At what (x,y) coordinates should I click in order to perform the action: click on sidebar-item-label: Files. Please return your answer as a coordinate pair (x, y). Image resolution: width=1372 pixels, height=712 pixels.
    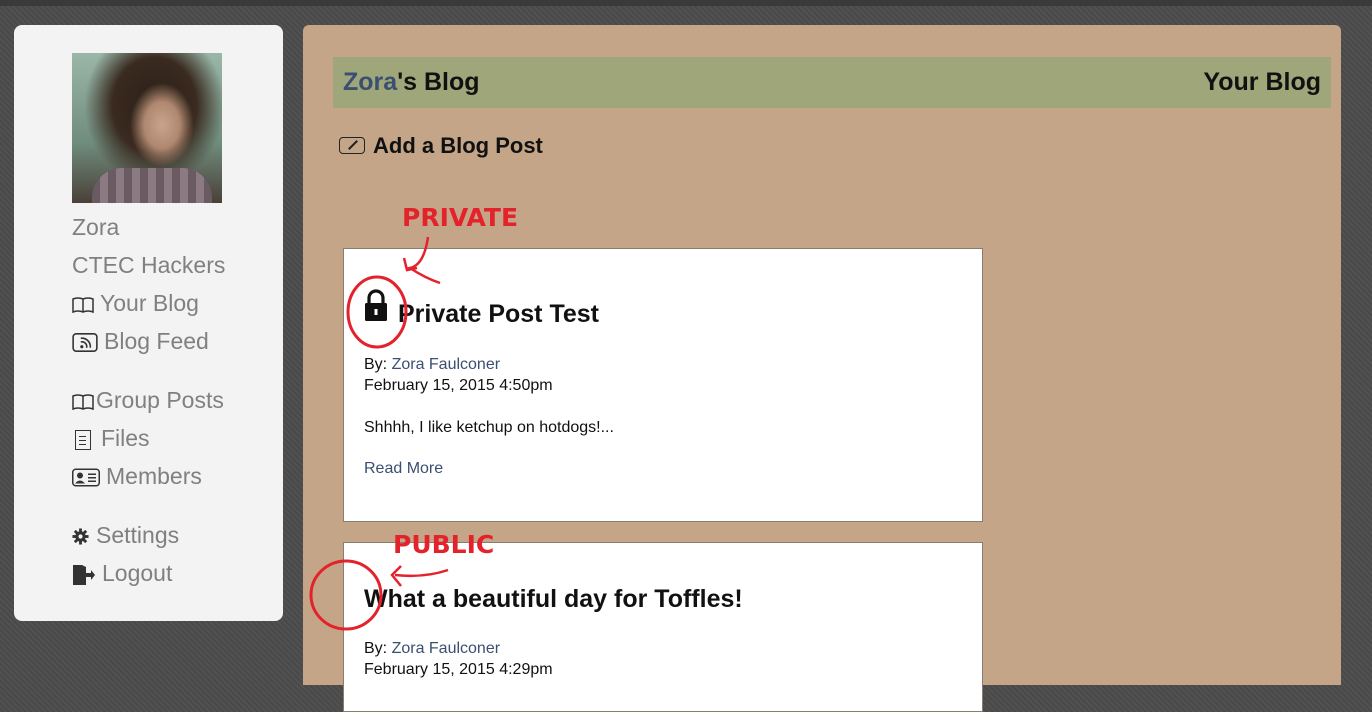
    Looking at the image, I should click on (125, 438).